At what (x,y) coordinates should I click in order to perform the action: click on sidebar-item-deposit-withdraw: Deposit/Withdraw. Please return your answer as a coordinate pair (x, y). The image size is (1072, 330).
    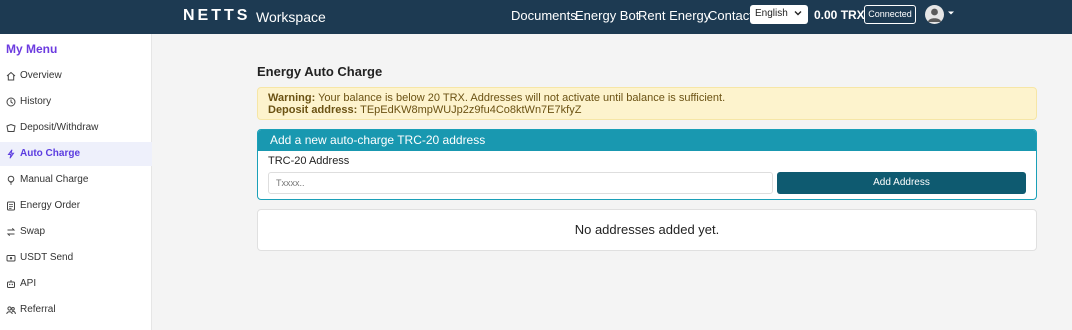
    Looking at the image, I should click on (76, 128).